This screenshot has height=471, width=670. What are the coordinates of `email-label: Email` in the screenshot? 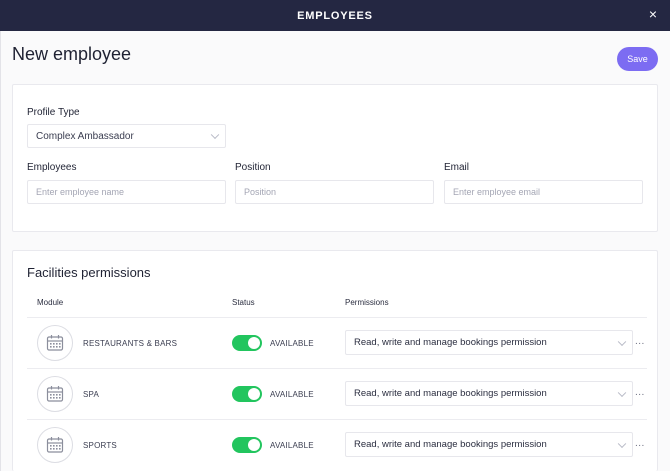 It's located at (457, 167).